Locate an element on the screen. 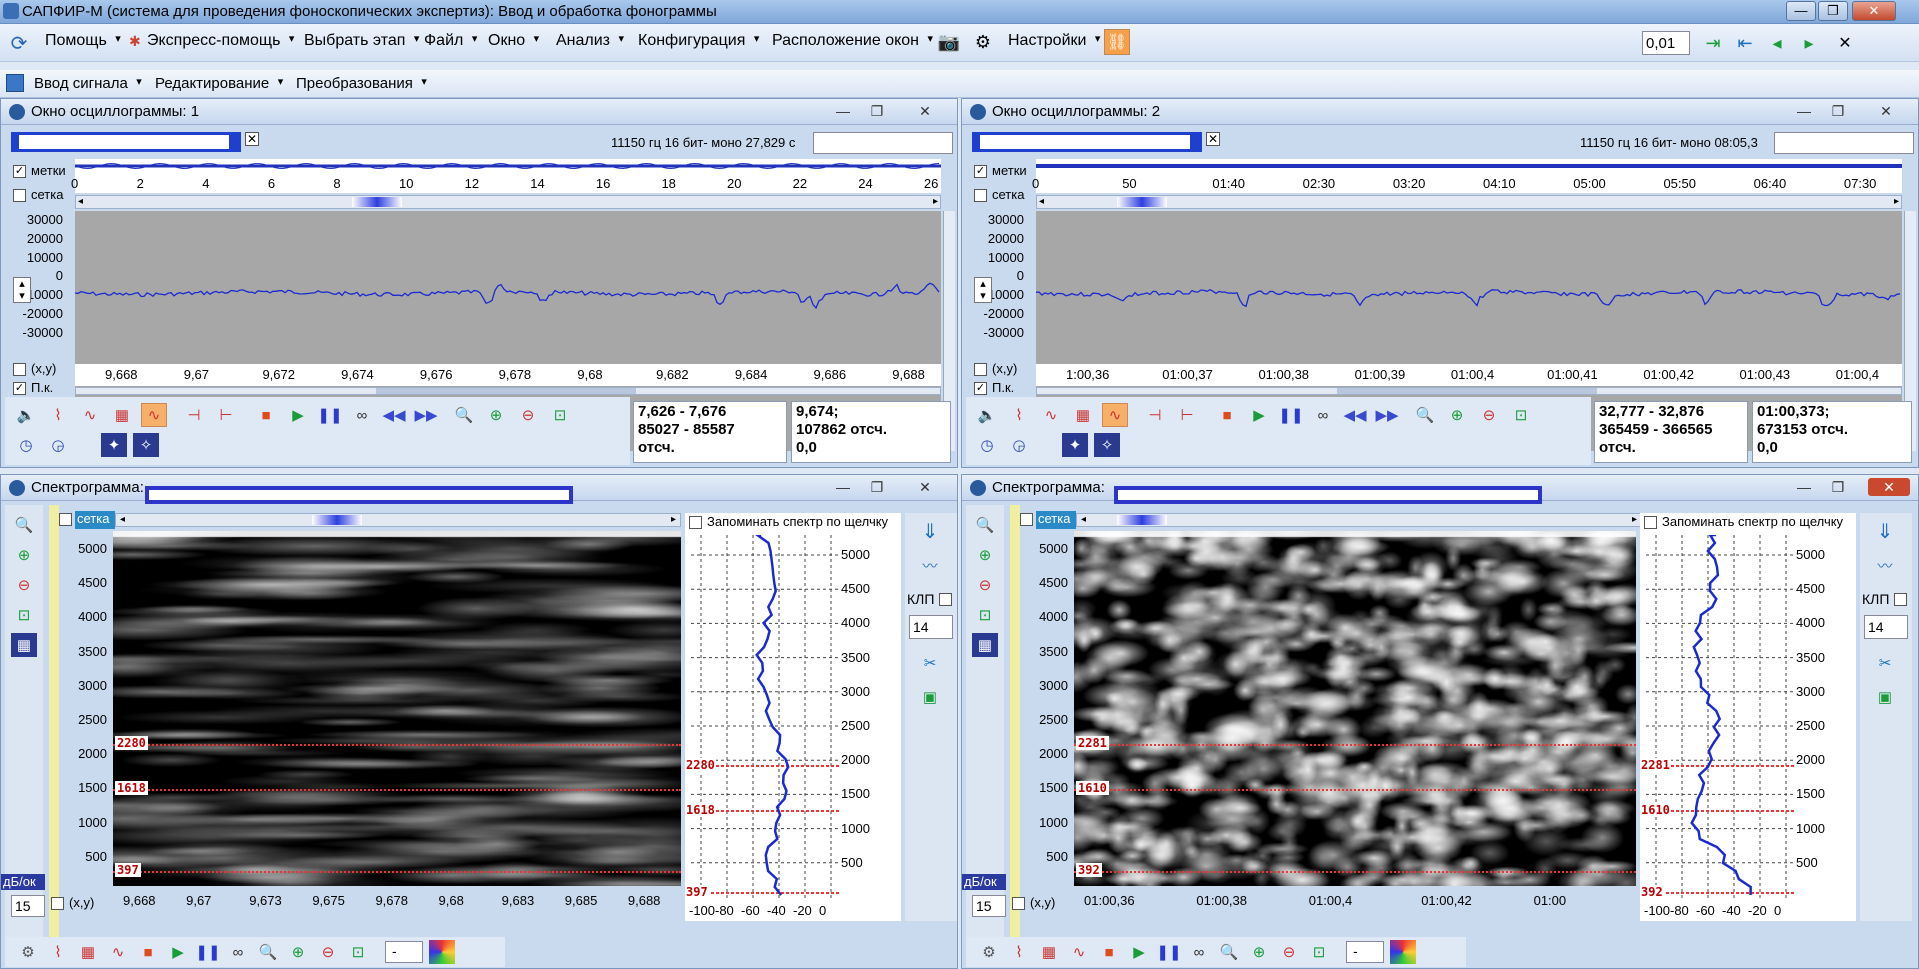 This screenshot has width=1919, height=969. spectrum-icon: 〰 is located at coordinates (1885, 565).